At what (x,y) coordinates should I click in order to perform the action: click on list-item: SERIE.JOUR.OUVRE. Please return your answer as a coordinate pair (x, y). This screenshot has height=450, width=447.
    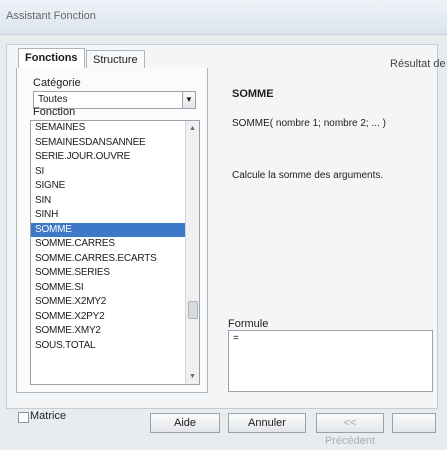
    Looking at the image, I should click on (115, 157).